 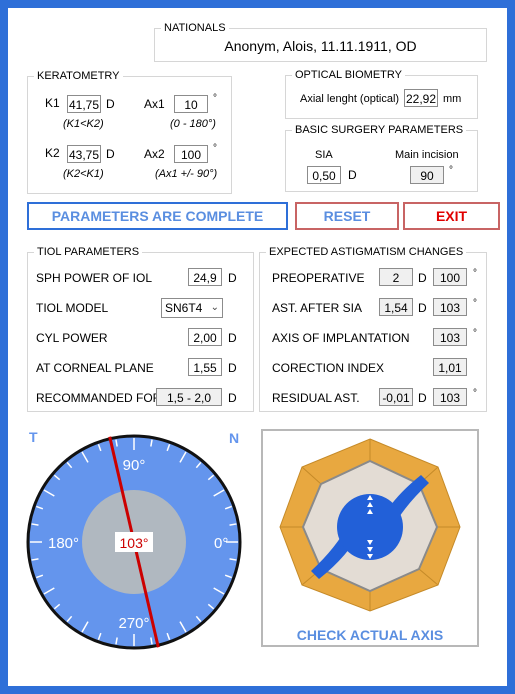 What do you see at coordinates (324, 175) in the screenshot?
I see `sia-input: 0,50` at bounding box center [324, 175].